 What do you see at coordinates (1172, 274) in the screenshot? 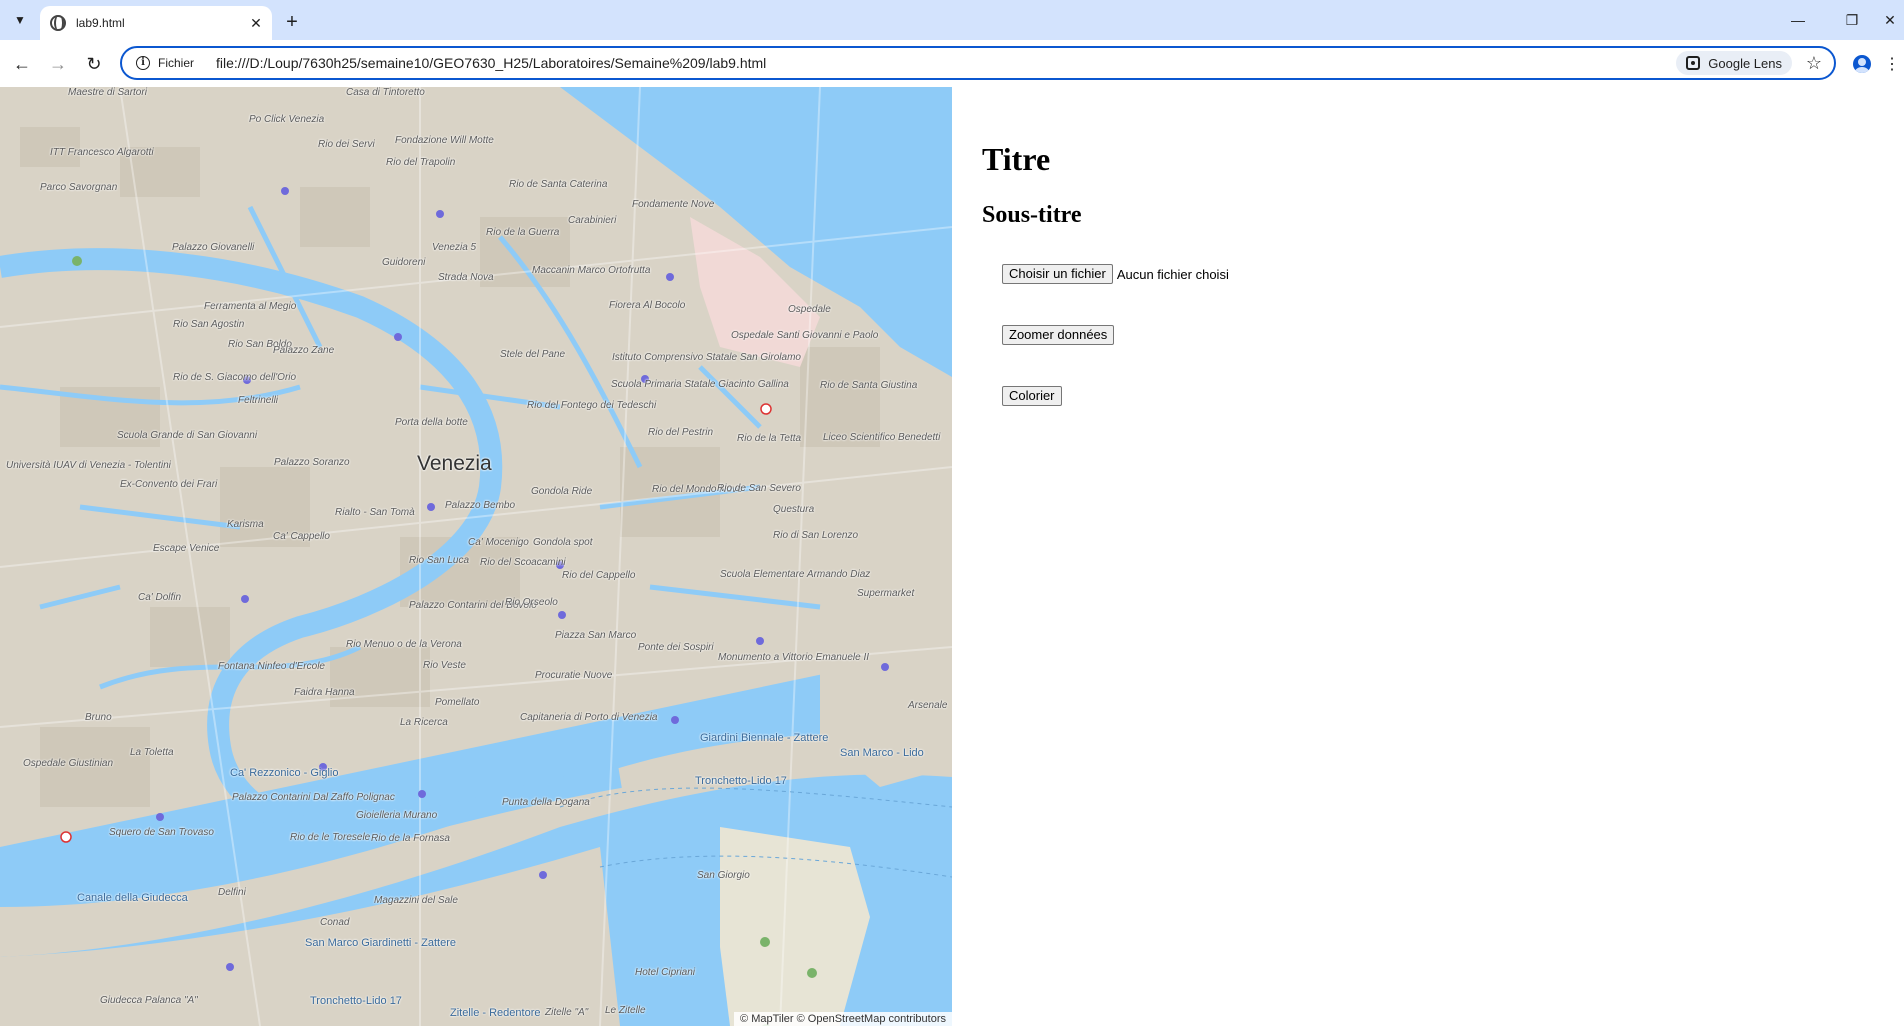
I see `file-status: Aucun fichier choisi` at bounding box center [1172, 274].